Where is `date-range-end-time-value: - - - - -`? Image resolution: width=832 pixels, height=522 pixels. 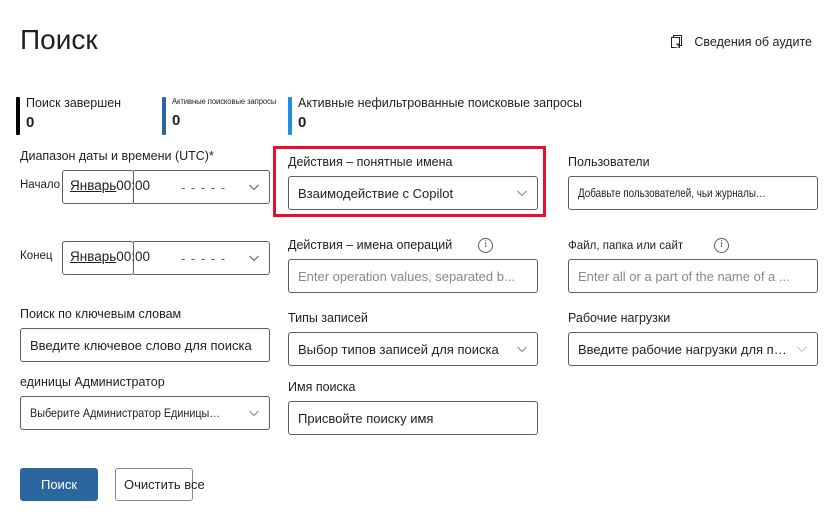 date-range-end-time-value: - - - - - is located at coordinates (204, 258).